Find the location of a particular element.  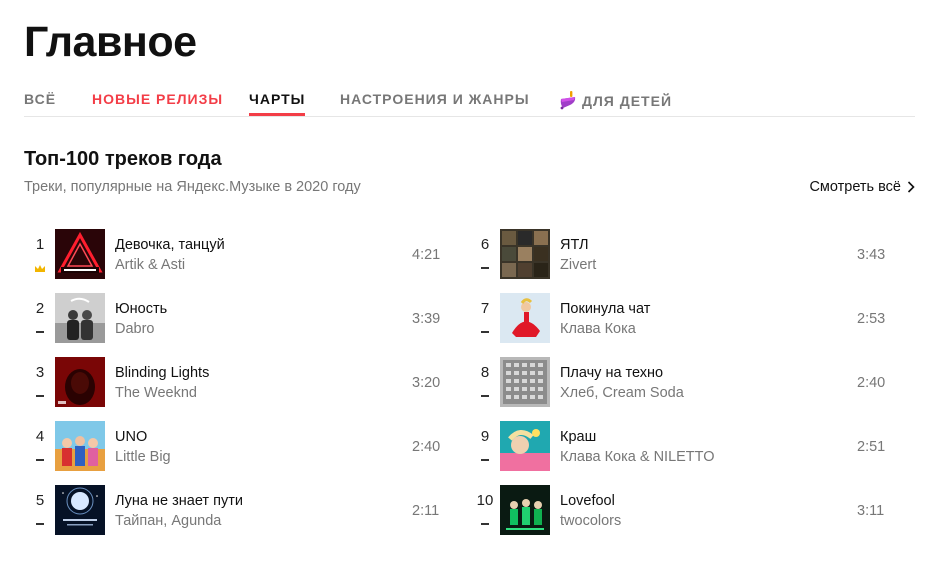

track-title: ЯТЛ is located at coordinates (574, 245).